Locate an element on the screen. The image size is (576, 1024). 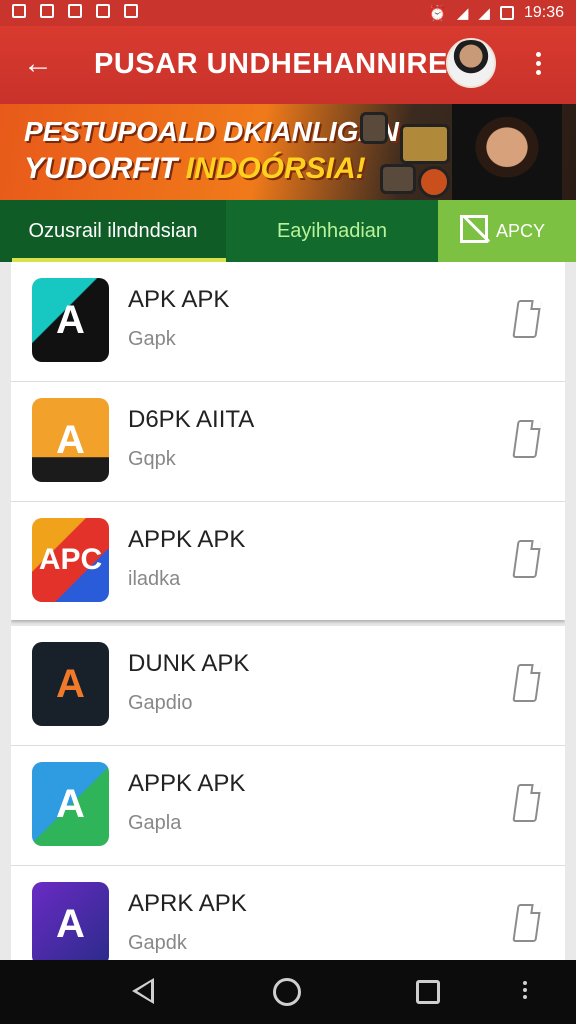
app-b-icon: A is located at coordinates (70, 440).